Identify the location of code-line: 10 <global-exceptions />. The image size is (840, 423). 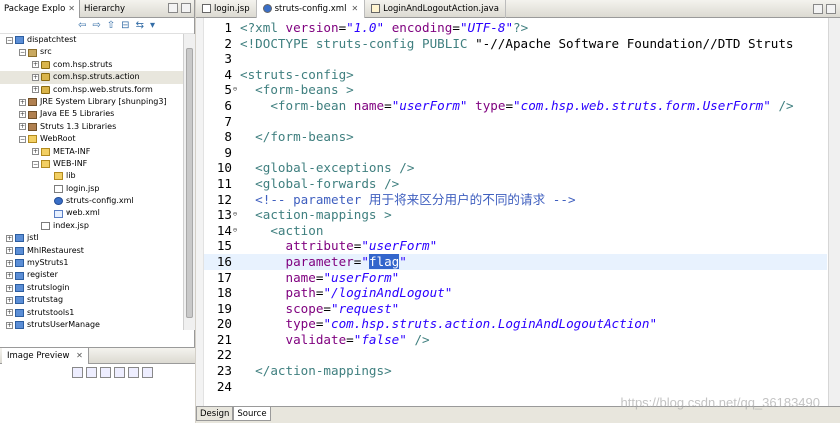
(515, 168).